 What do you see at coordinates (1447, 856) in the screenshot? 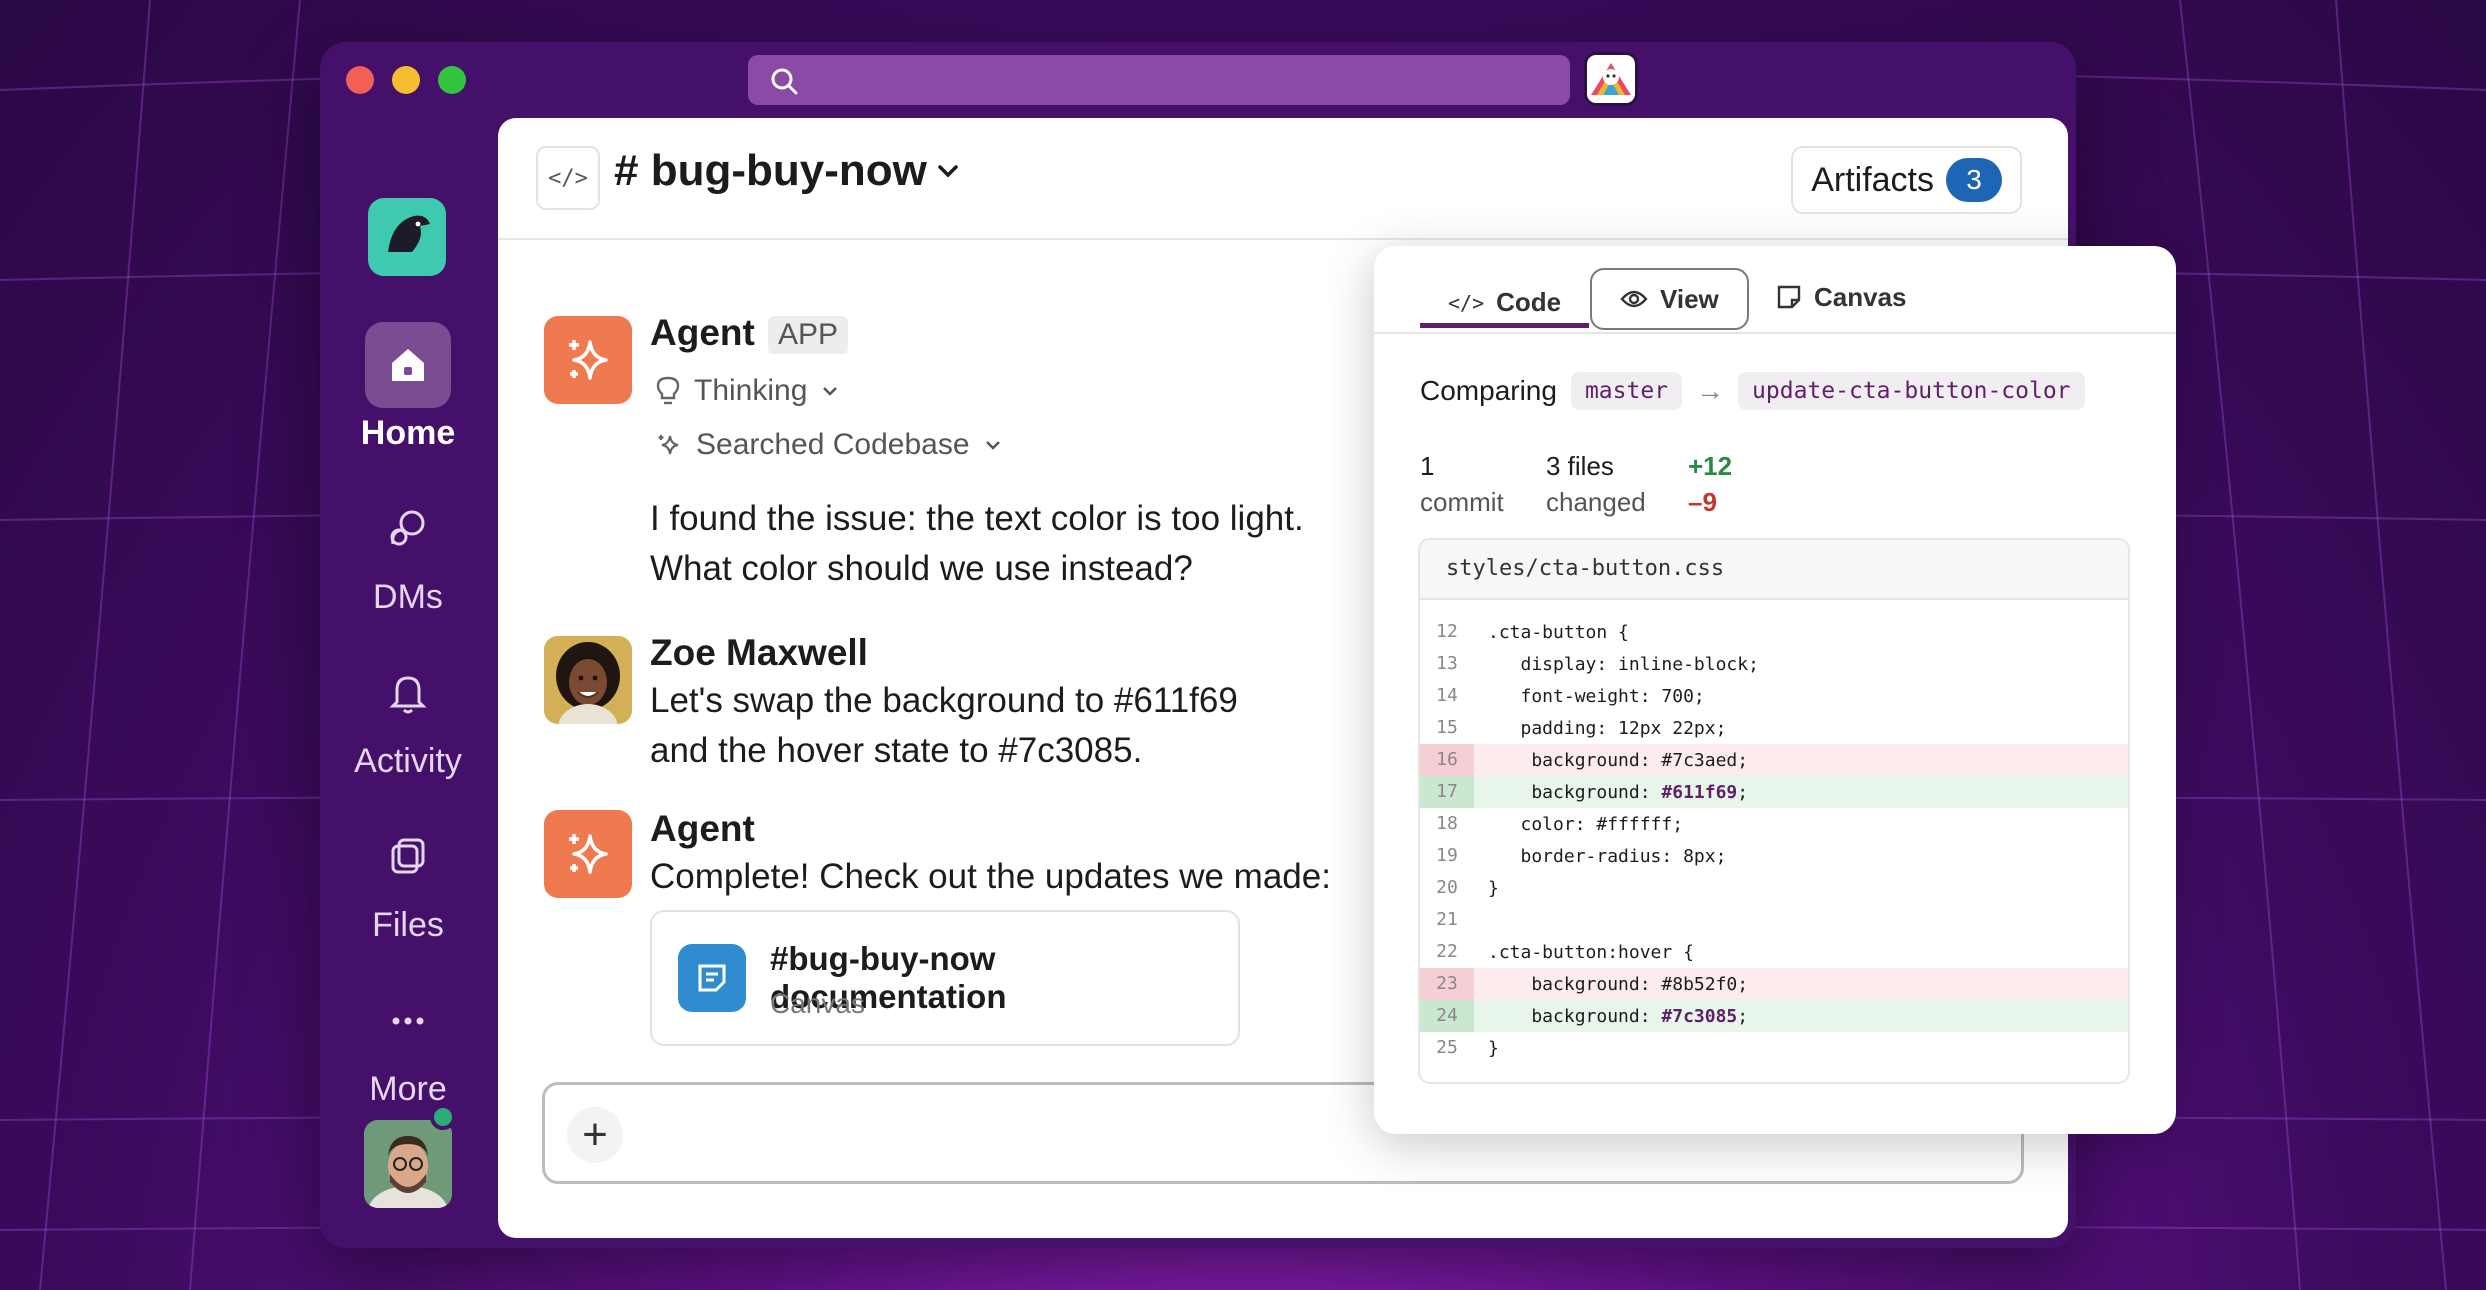
I see `line-number: 19` at bounding box center [1447, 856].